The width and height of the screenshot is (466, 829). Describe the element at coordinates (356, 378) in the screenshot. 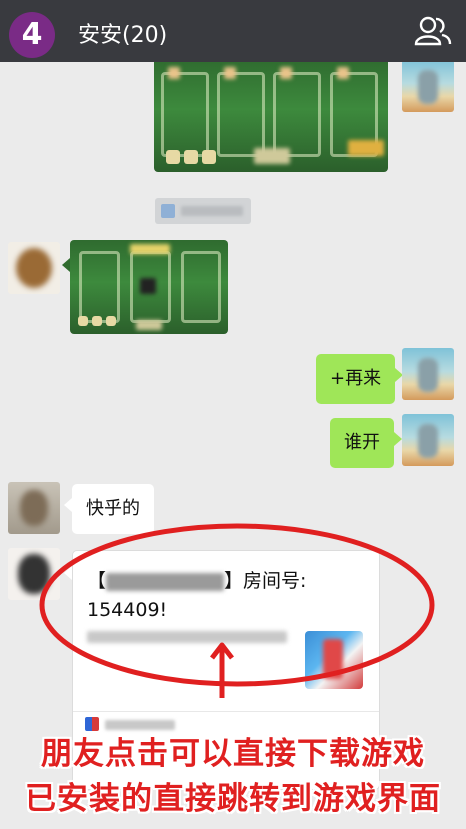

I see `message-text: +再来` at that location.